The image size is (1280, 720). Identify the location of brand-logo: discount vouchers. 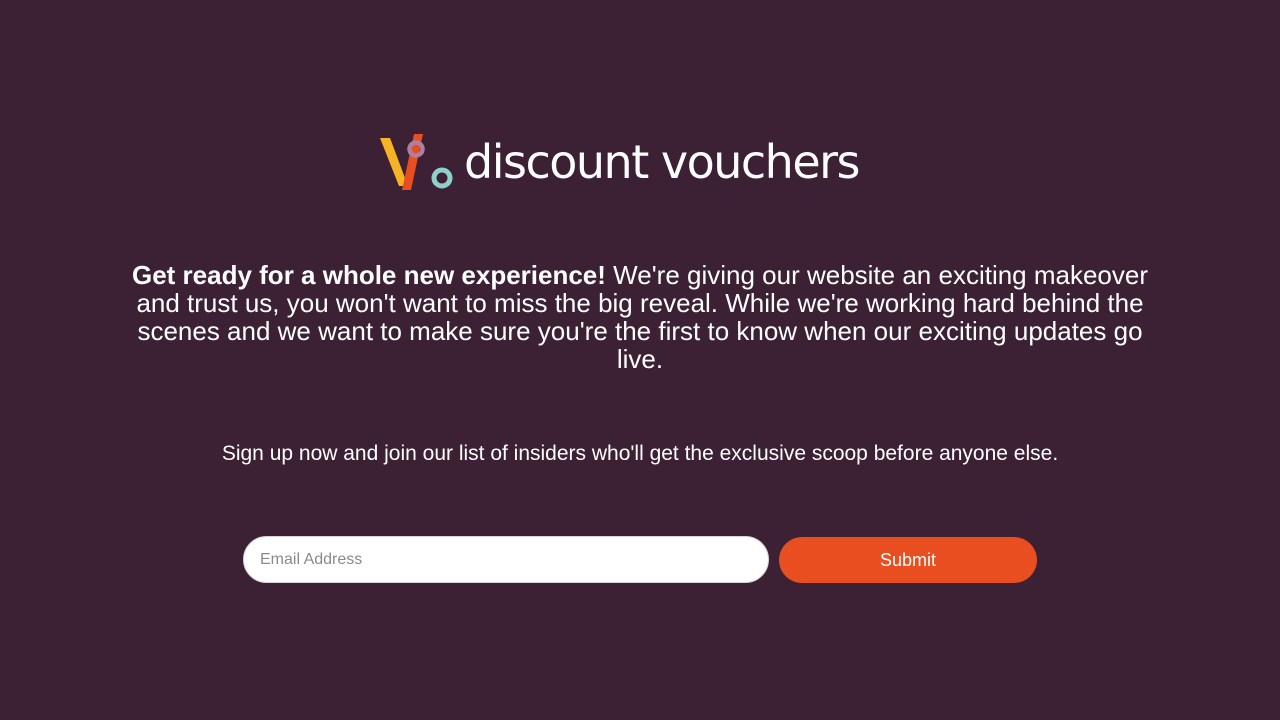
(620, 164).